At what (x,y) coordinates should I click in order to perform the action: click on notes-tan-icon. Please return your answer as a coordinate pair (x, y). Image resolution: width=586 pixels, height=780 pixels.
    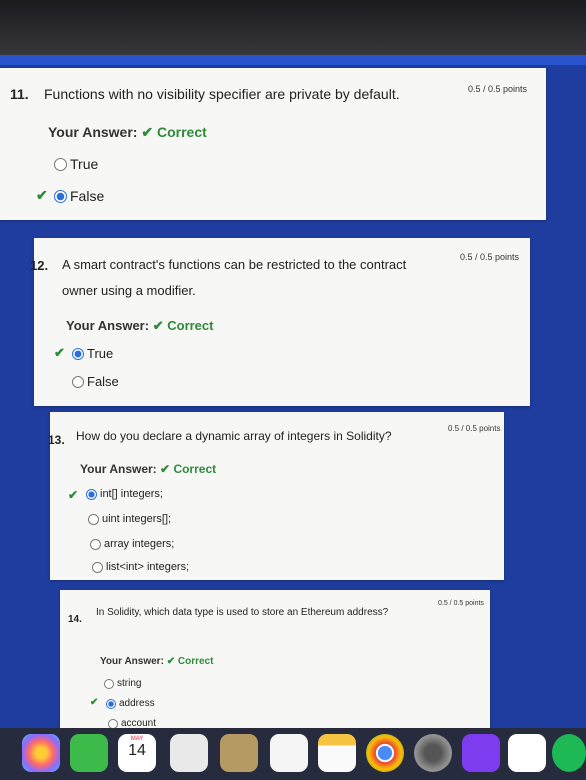
    Looking at the image, I should click on (239, 753).